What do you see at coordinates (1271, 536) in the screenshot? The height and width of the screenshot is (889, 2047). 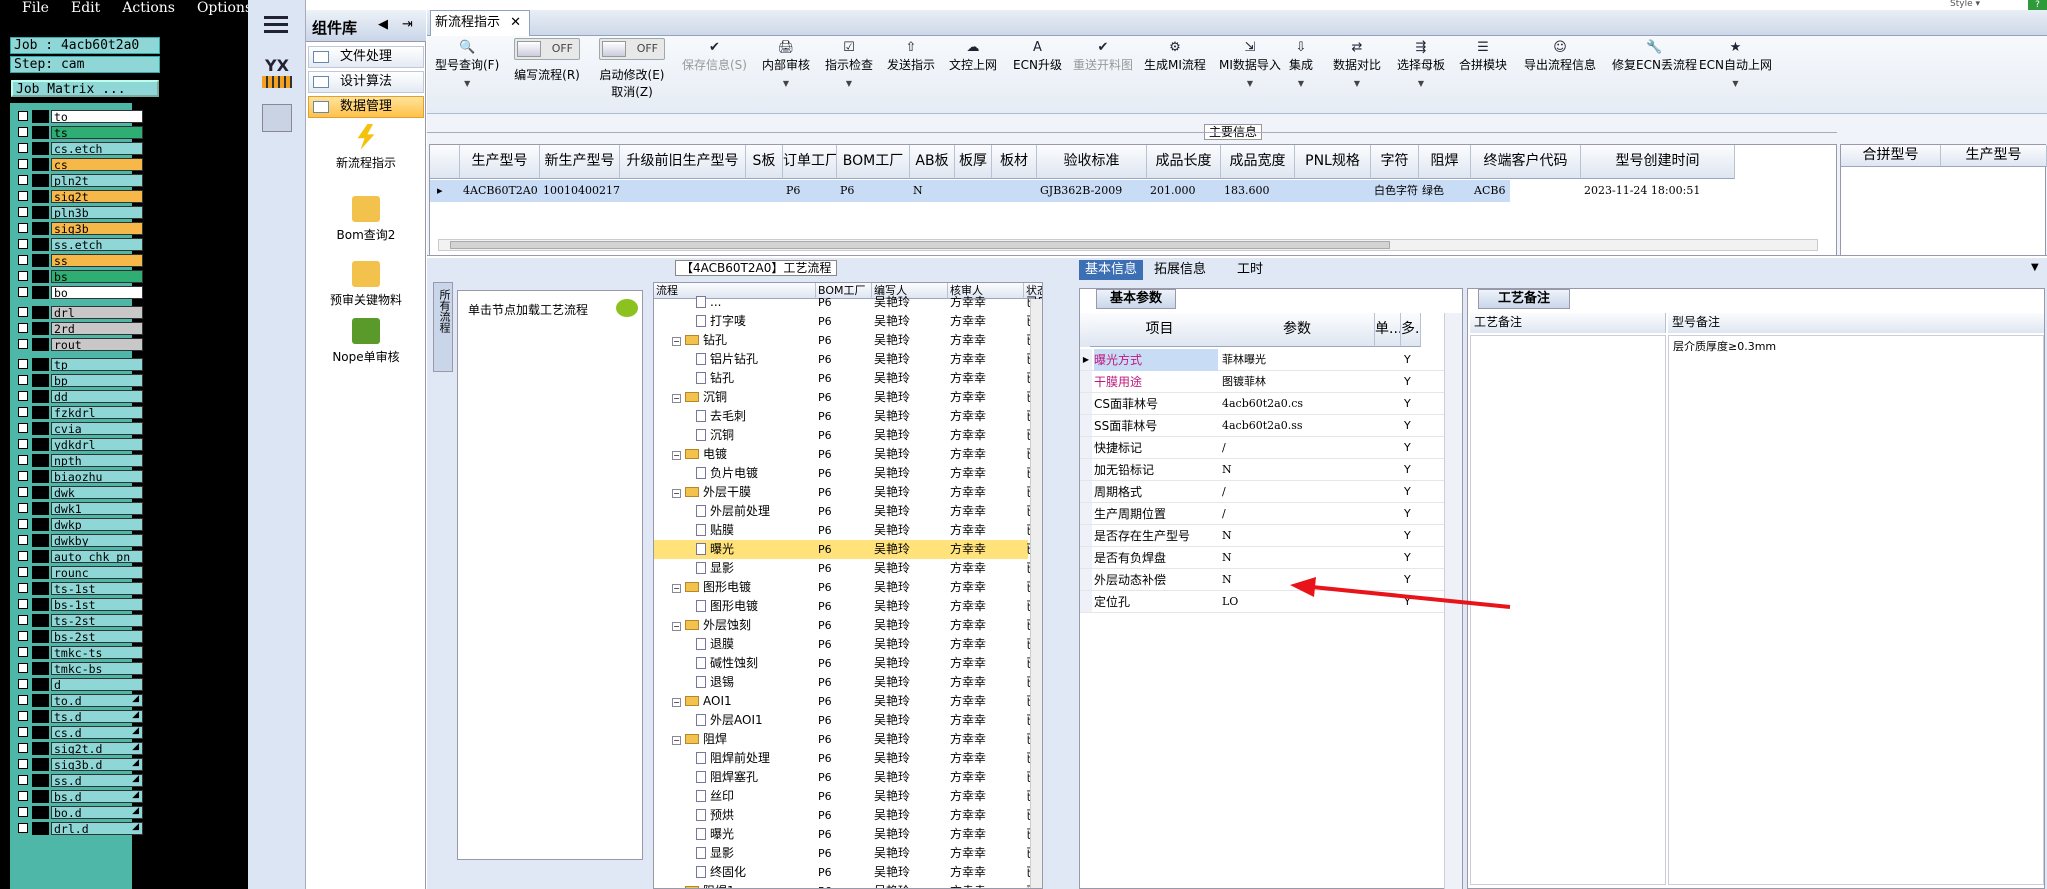 I see `param-row: 是否存在生产型号 N Y` at bounding box center [1271, 536].